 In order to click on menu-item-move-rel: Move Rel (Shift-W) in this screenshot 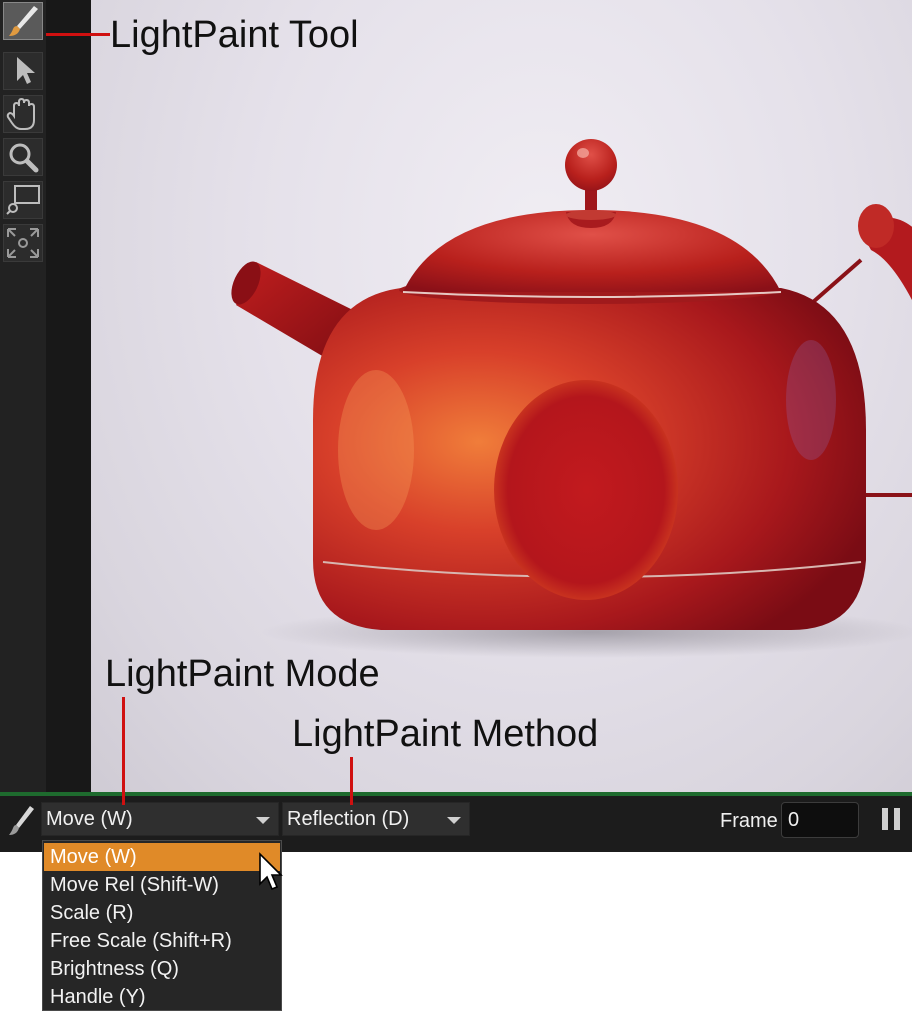, I will do `click(162, 885)`.